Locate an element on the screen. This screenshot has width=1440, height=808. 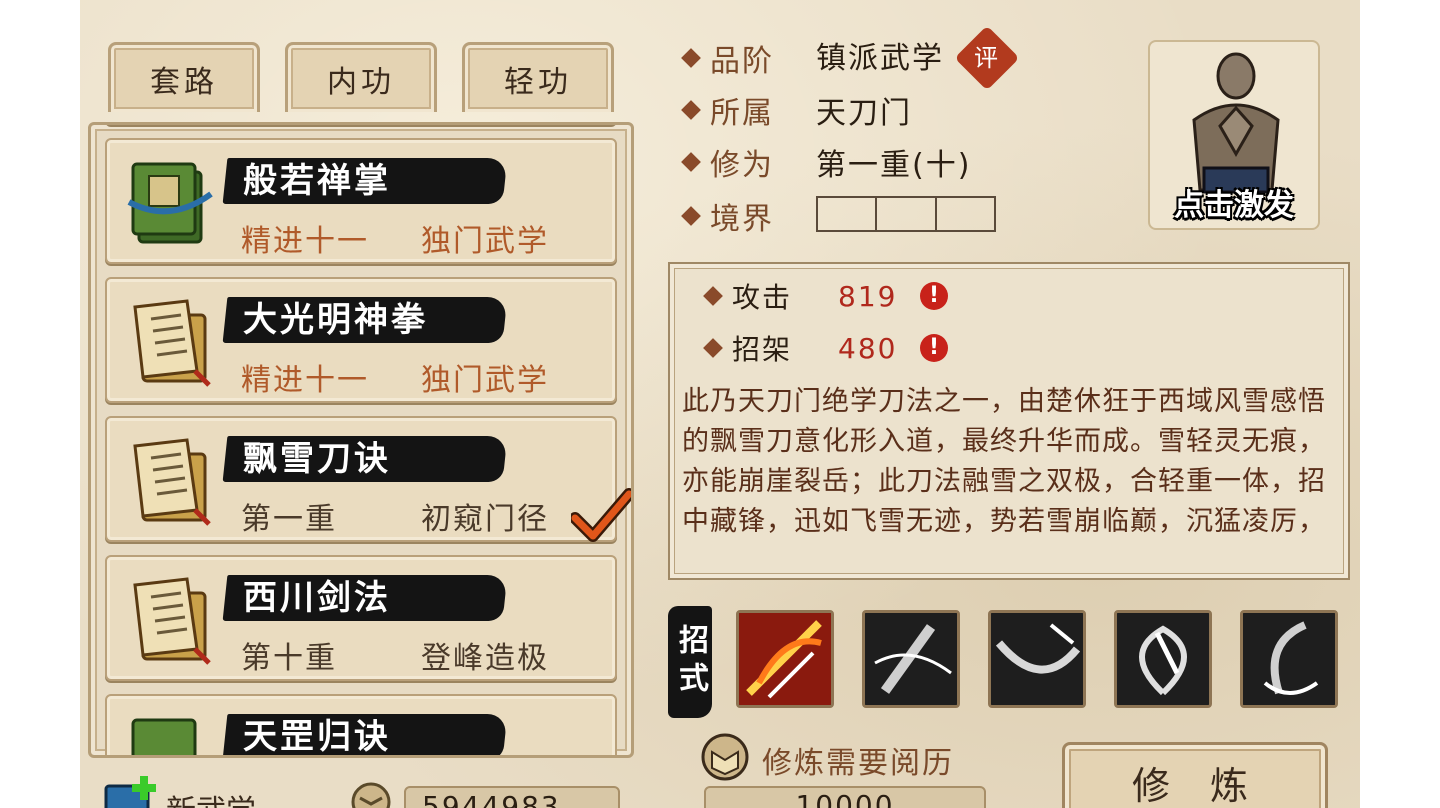
train-button: 修炼 is located at coordinates (1195, 775).